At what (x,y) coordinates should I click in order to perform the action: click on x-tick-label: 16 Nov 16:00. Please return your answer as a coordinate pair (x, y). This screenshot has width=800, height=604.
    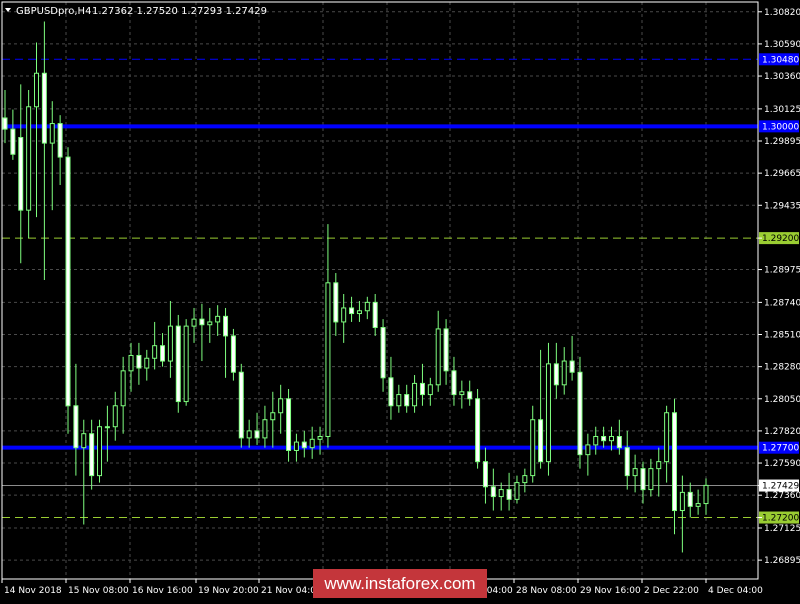
    Looking at the image, I should click on (162, 591).